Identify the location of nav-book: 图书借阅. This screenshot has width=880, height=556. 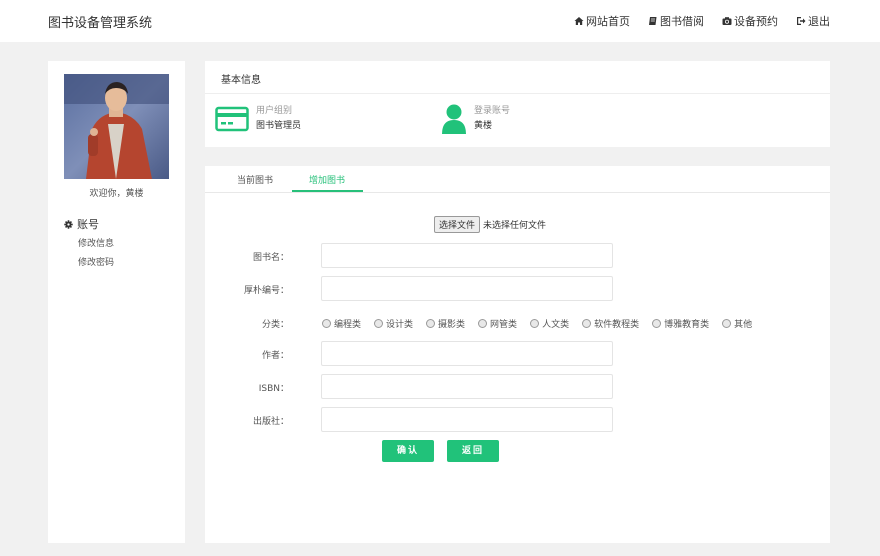
(676, 21).